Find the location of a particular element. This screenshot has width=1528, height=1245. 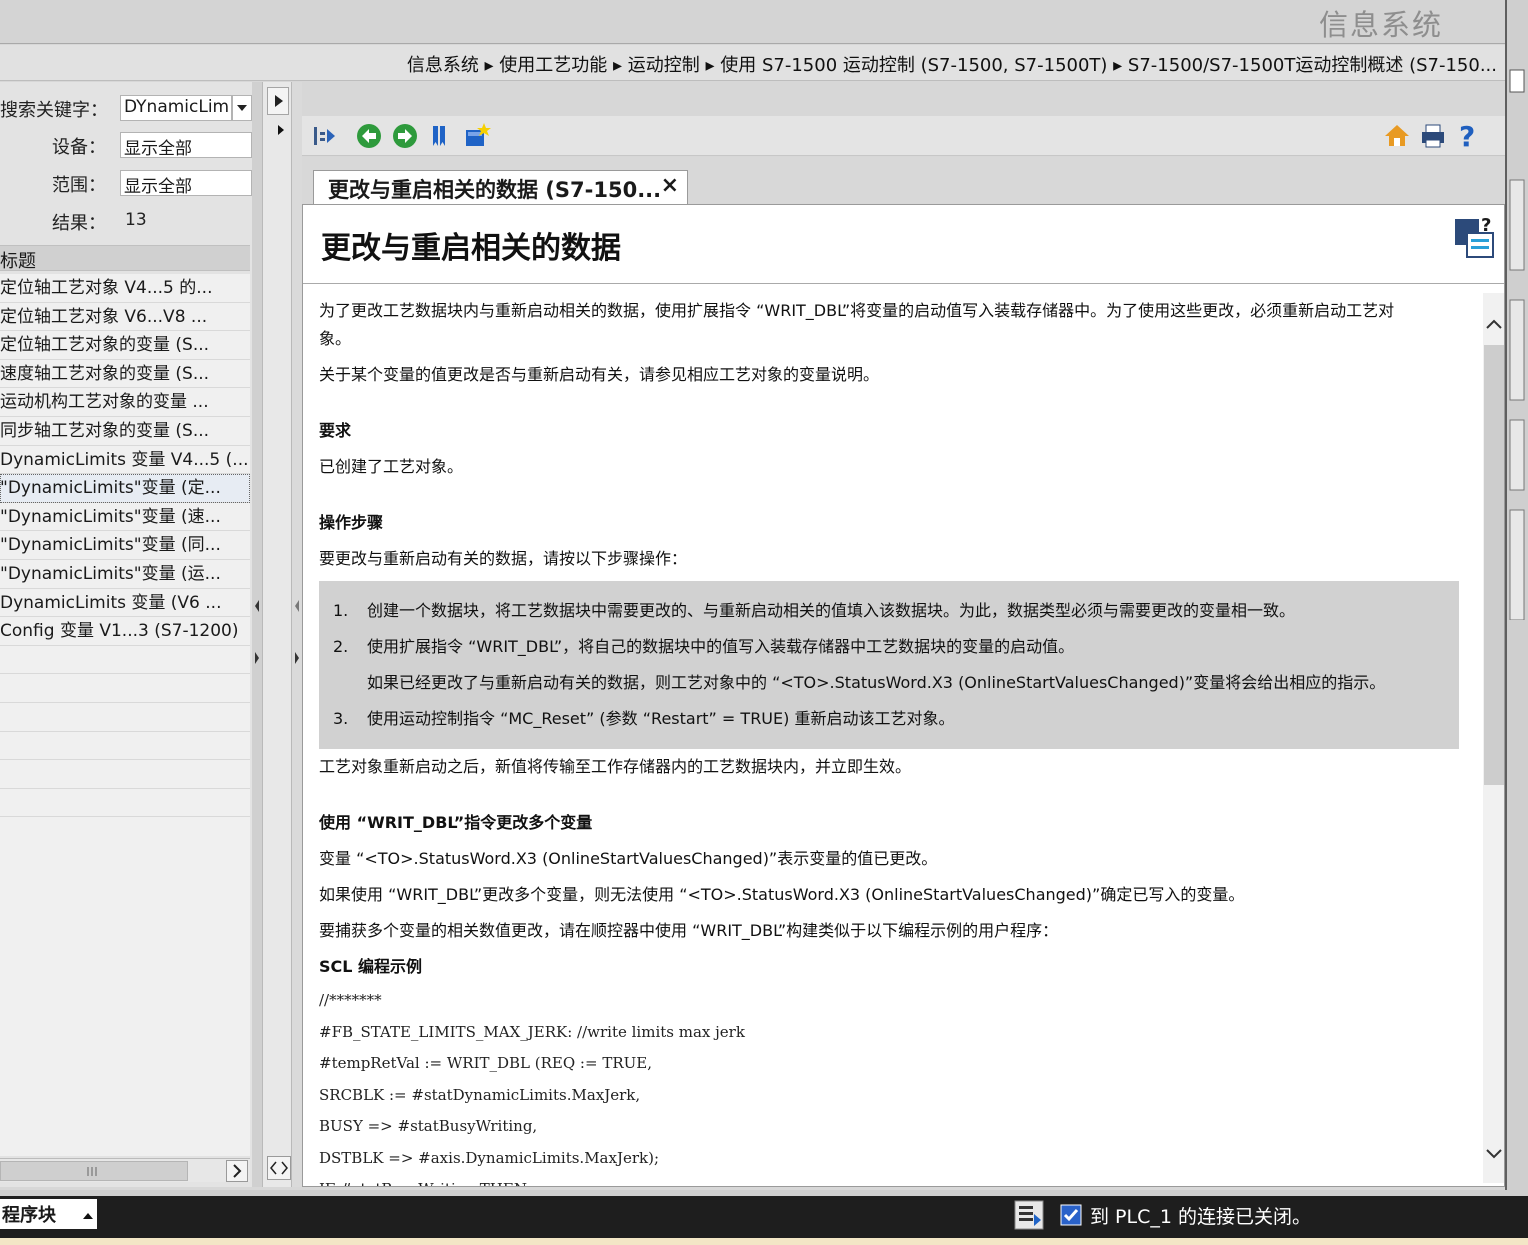

keyword-dropdown-button is located at coordinates (242, 108).